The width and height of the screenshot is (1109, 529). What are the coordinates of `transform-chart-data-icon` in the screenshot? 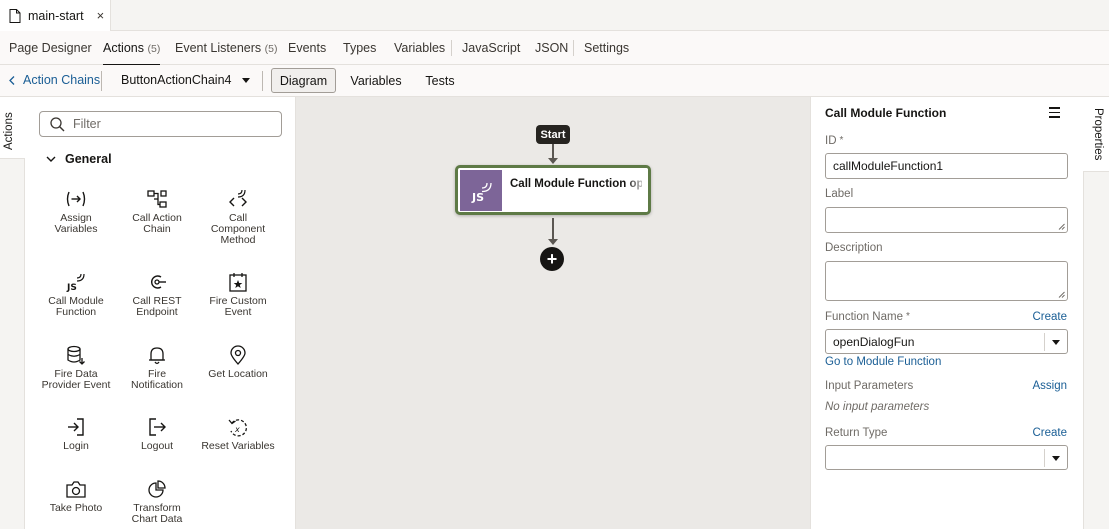 It's located at (157, 489).